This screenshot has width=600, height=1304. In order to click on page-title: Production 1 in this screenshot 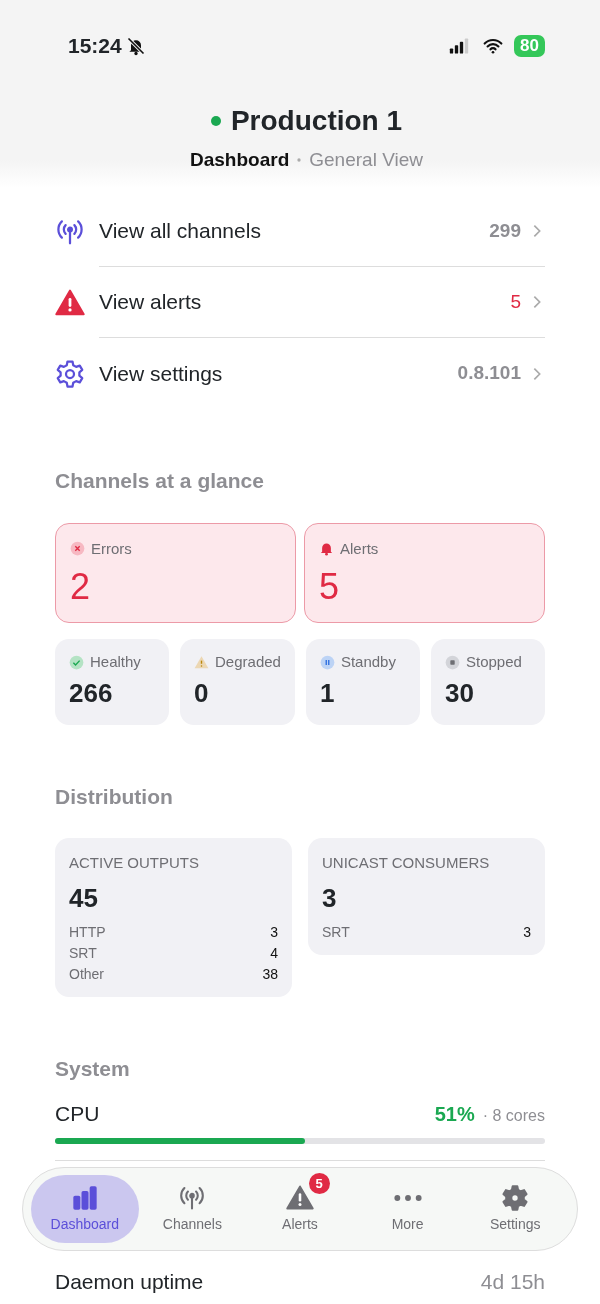, I will do `click(316, 120)`.